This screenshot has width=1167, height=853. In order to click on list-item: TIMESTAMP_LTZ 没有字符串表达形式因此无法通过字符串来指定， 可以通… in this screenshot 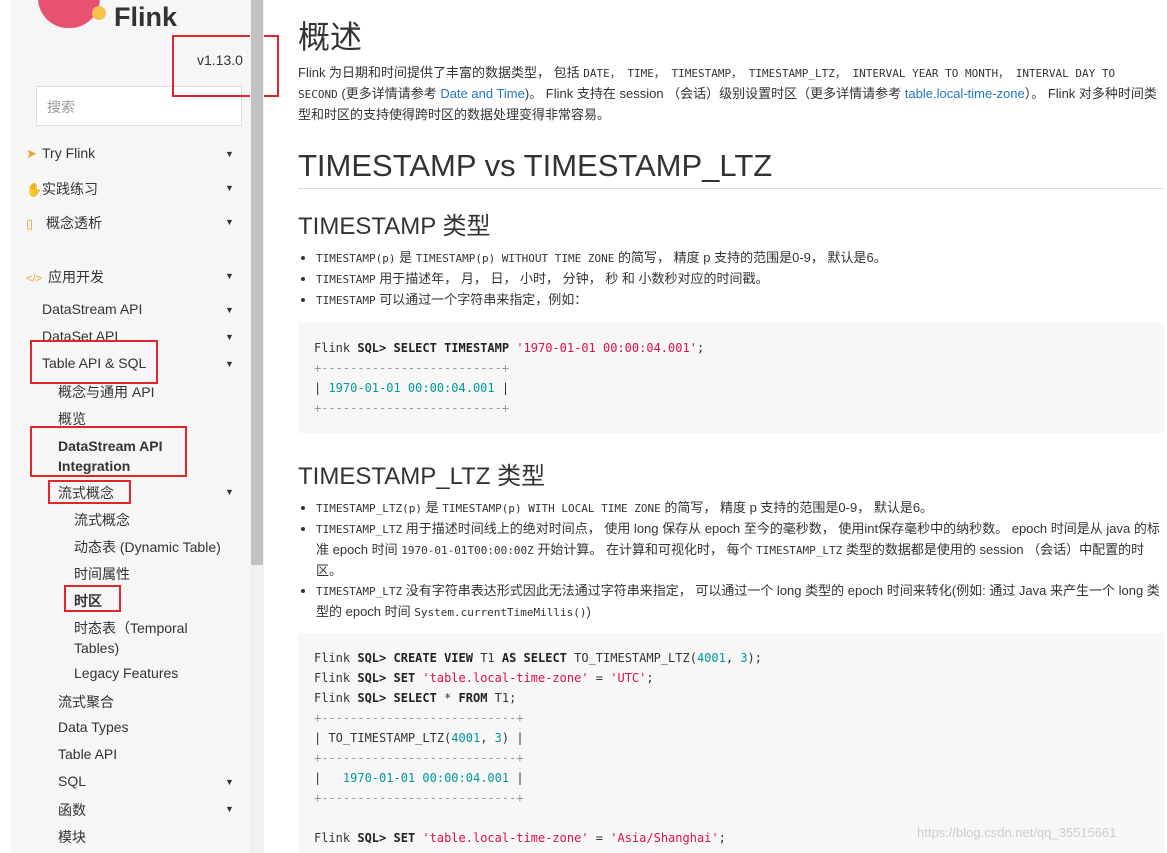, I will do `click(738, 602)`.